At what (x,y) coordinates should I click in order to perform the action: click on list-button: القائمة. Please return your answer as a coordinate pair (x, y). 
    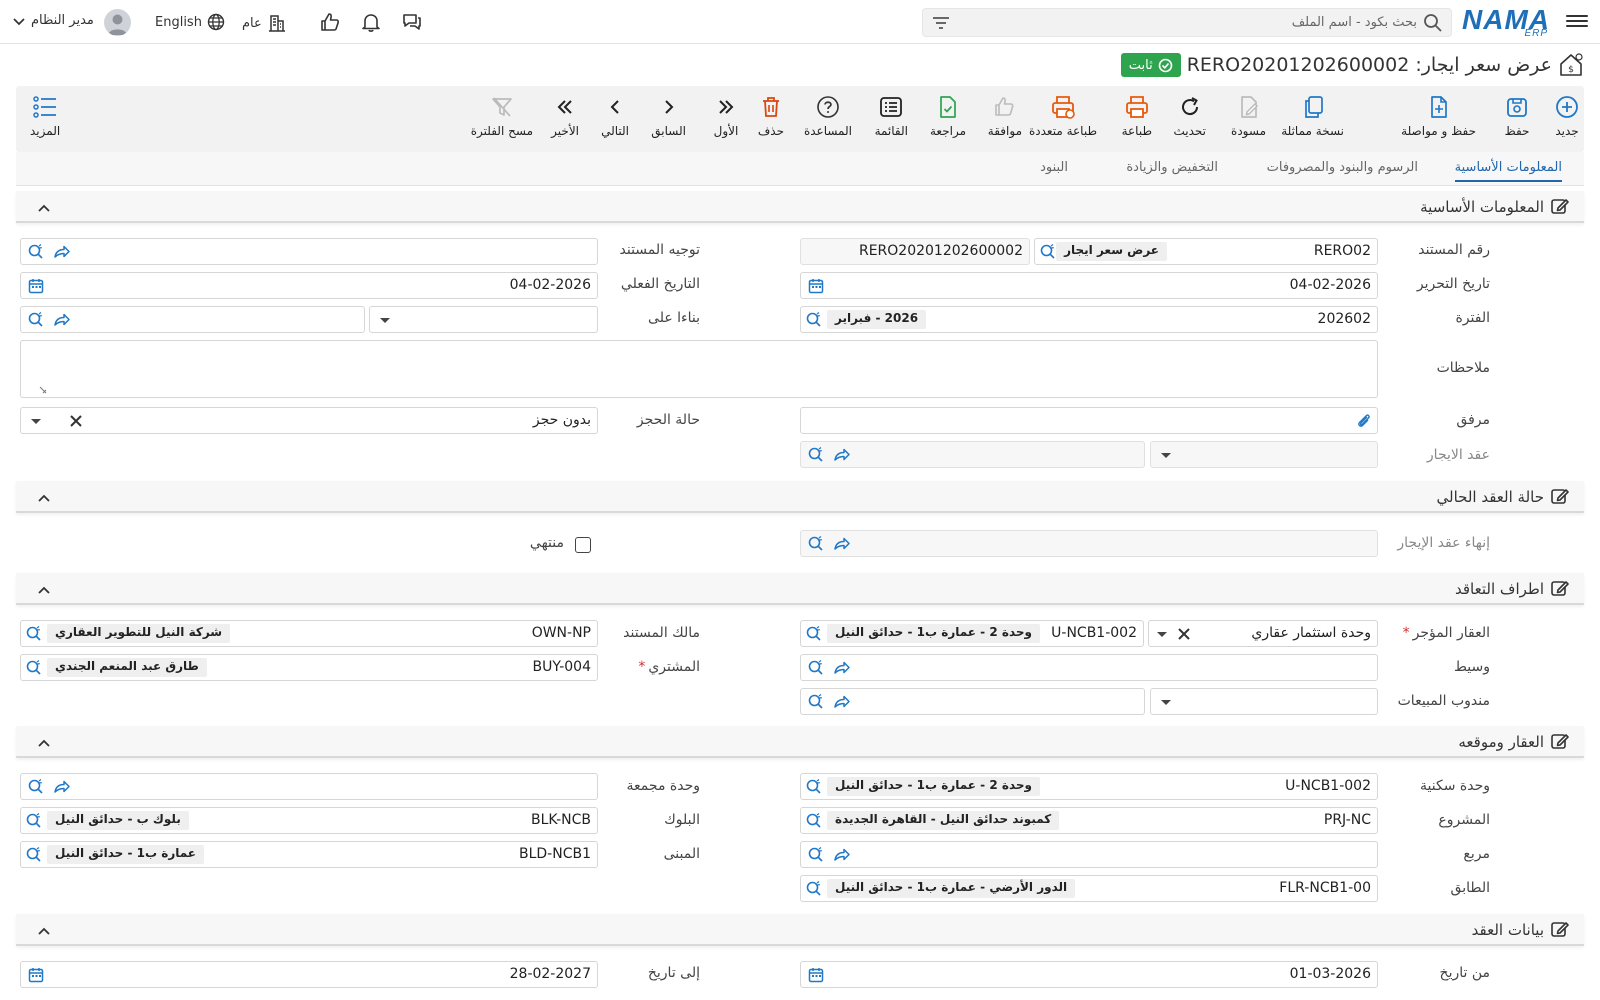
    Looking at the image, I should click on (891, 116).